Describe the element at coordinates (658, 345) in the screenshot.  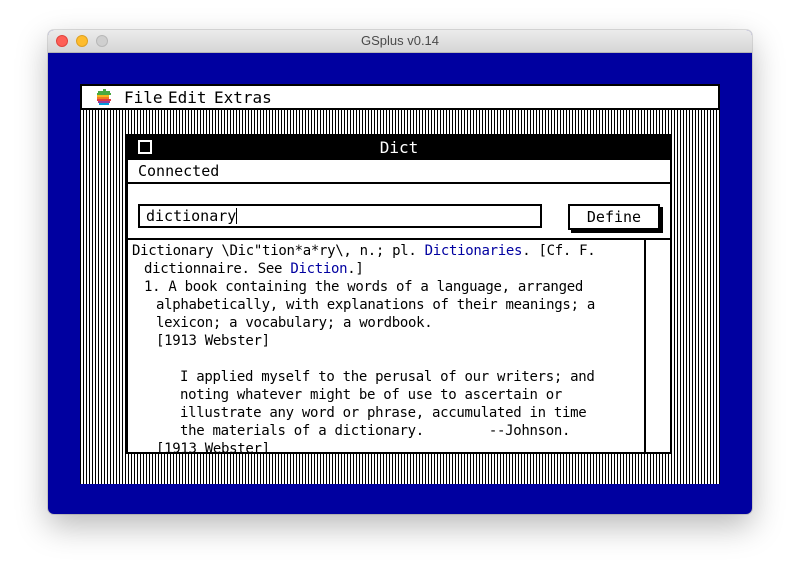
I see `vertical-scrollbar` at that location.